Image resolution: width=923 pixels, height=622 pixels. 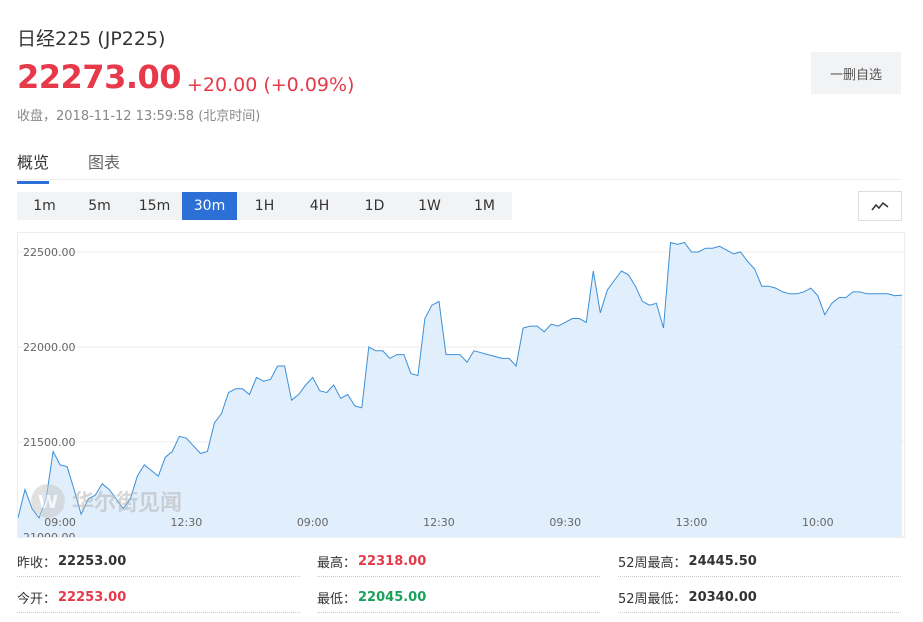 What do you see at coordinates (91, 39) in the screenshot?
I see `instrument-title: 日经225 (JP225)` at bounding box center [91, 39].